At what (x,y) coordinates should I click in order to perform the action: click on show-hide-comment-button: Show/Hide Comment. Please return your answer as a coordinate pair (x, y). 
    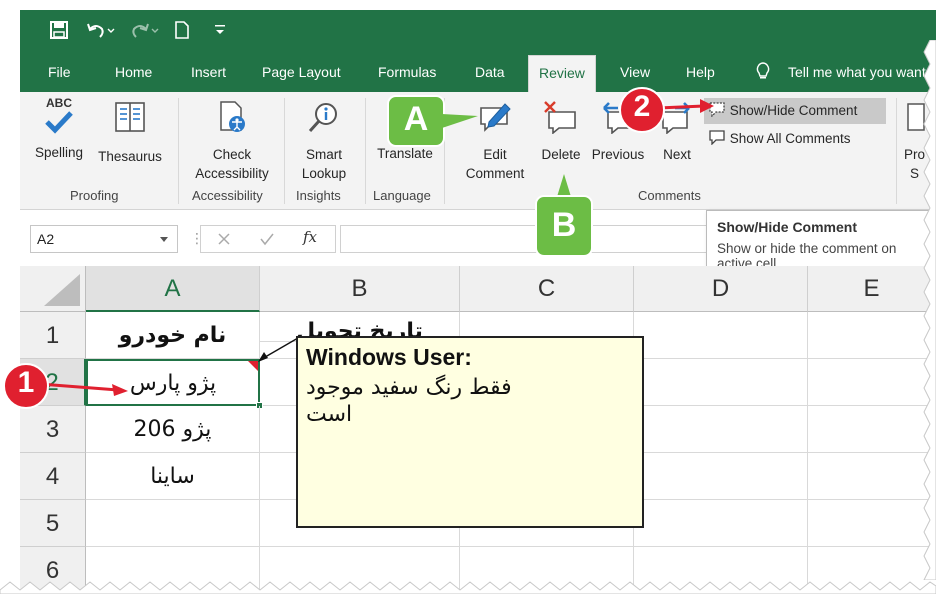
    Looking at the image, I should click on (795, 111).